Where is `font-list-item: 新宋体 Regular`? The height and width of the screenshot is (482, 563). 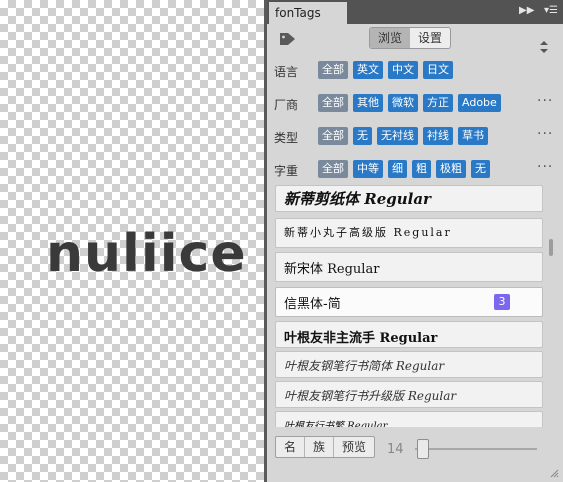
font-list-item: 新宋体 Regular is located at coordinates (409, 267).